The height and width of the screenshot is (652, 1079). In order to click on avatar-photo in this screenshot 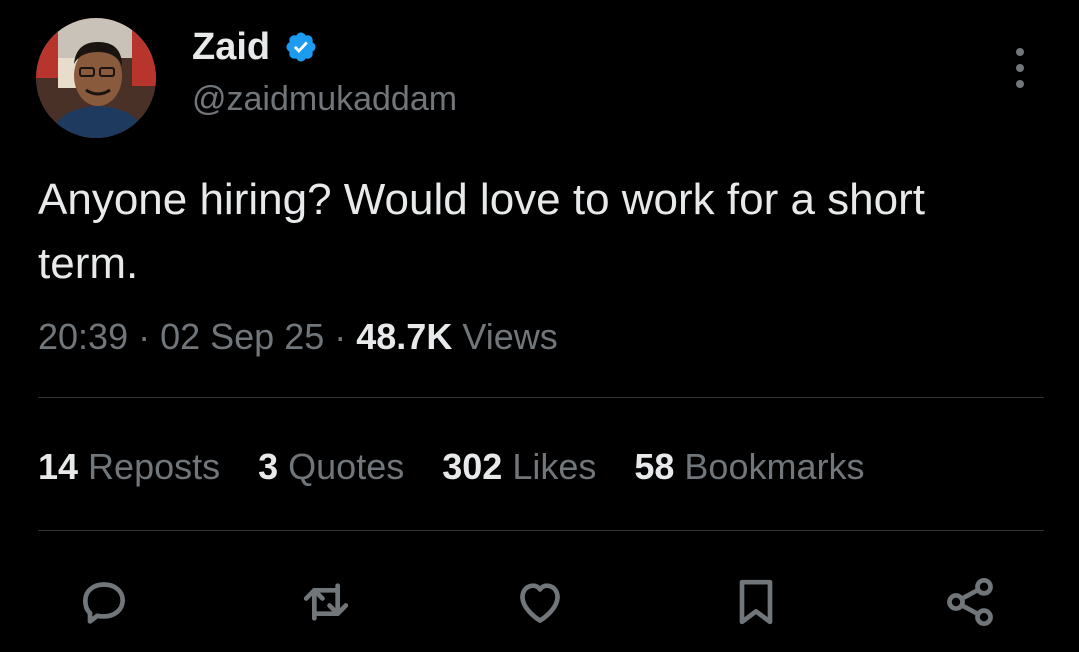, I will do `click(96, 78)`.